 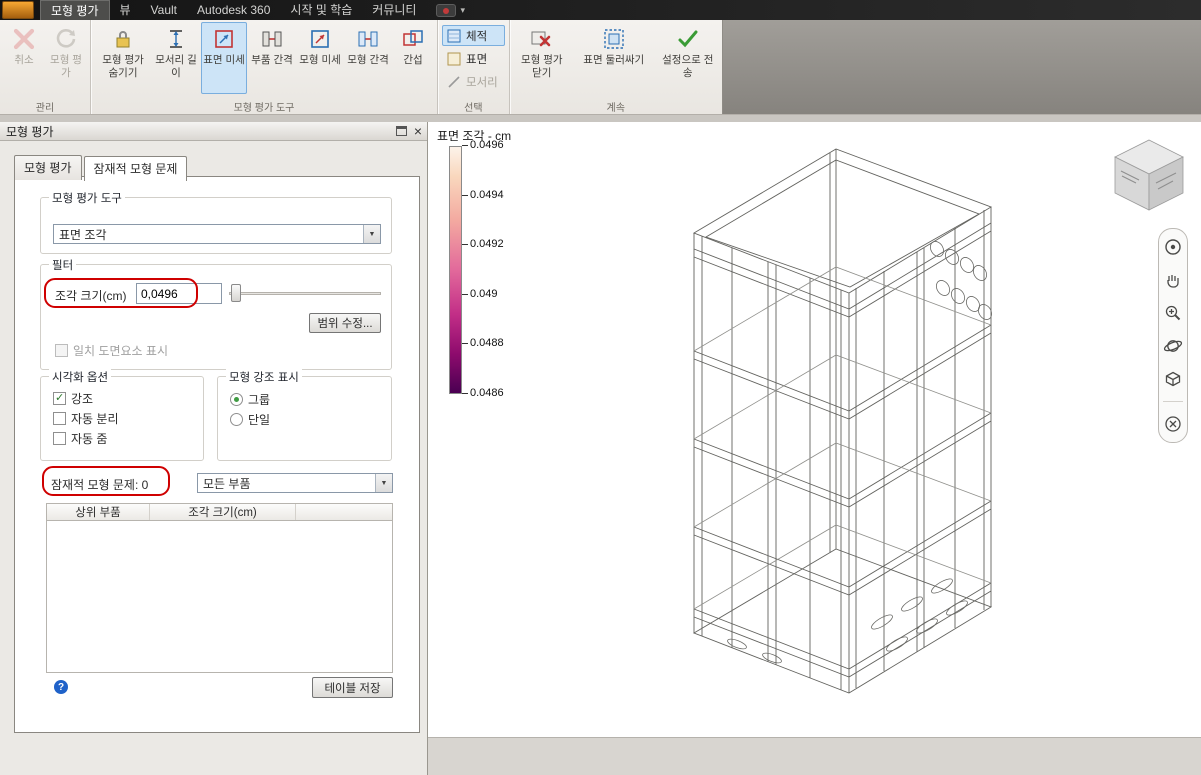 What do you see at coordinates (394, 10) in the screenshot?
I see `tab-community: 커뮤니티` at bounding box center [394, 10].